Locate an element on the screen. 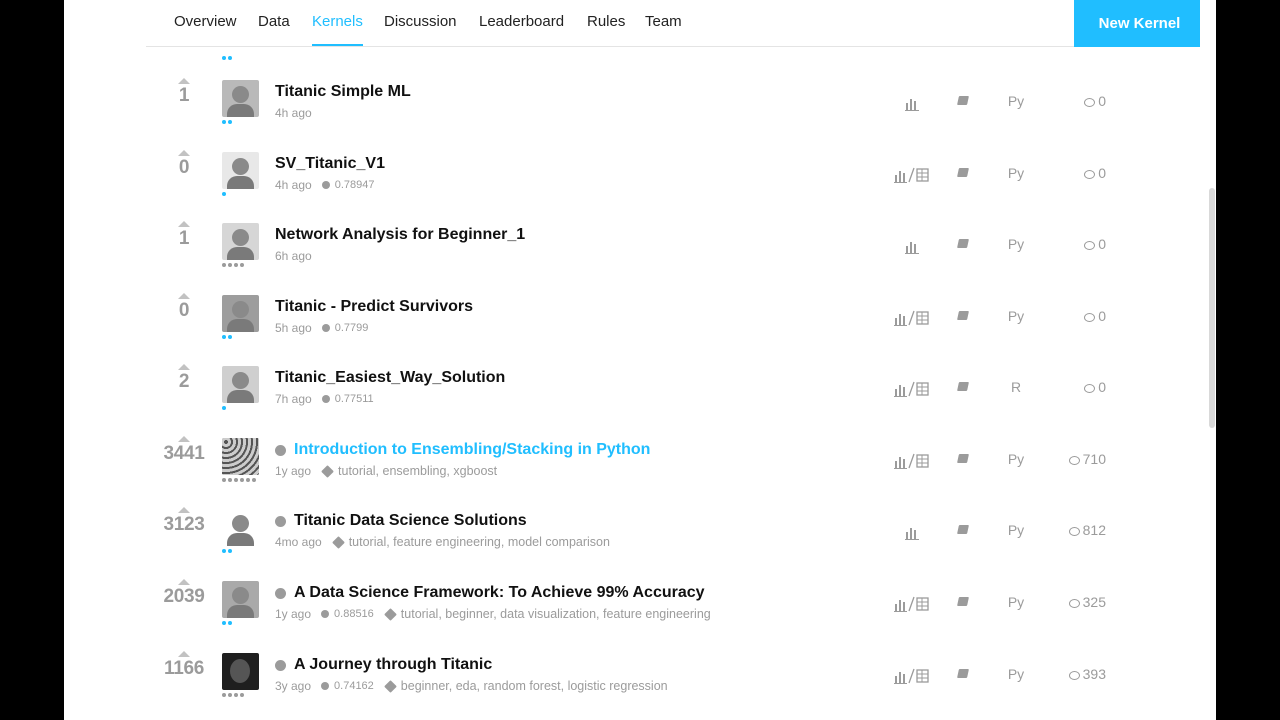 This screenshot has height=720, width=1280. comment-count: 812 is located at coordinates (1078, 530).